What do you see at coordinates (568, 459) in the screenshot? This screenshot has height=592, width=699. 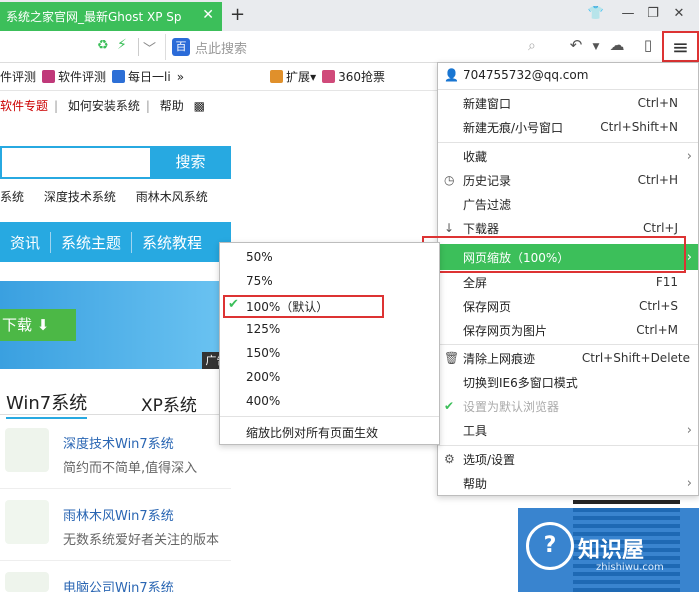 I see `menu-options: ⚙ 选项/设置` at bounding box center [568, 459].